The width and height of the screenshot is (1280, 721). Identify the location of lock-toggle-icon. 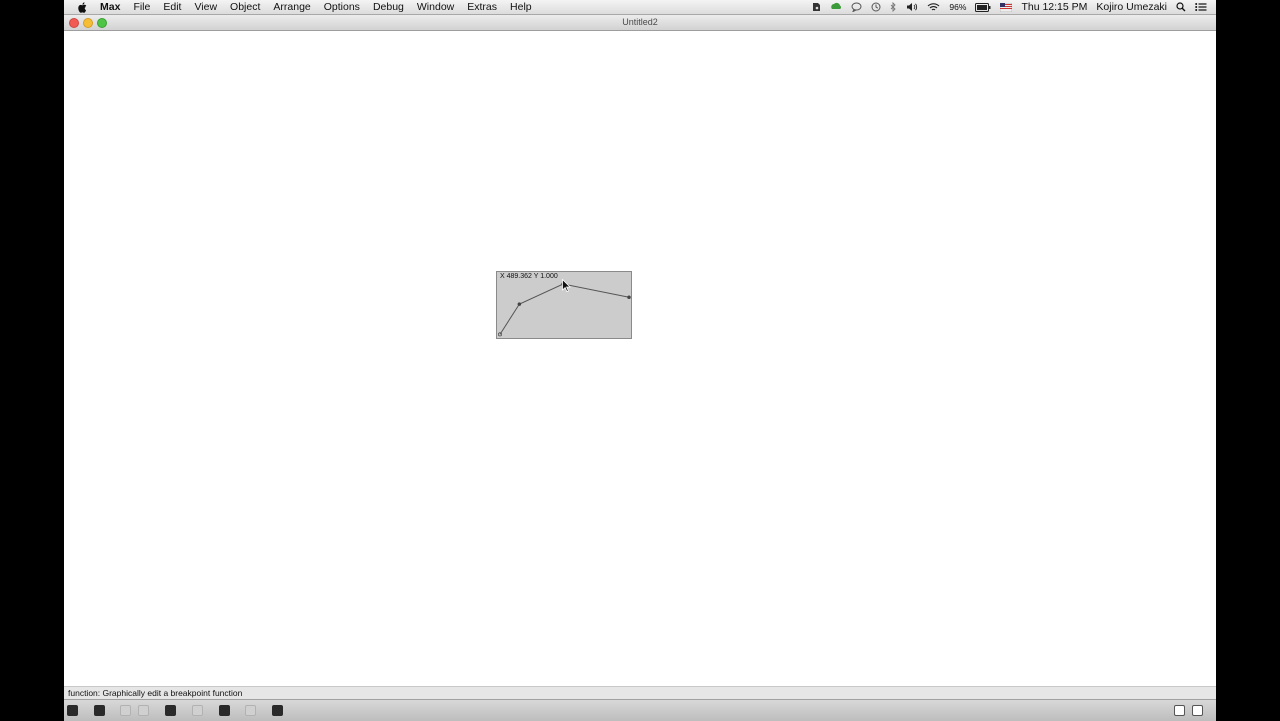
(72, 710).